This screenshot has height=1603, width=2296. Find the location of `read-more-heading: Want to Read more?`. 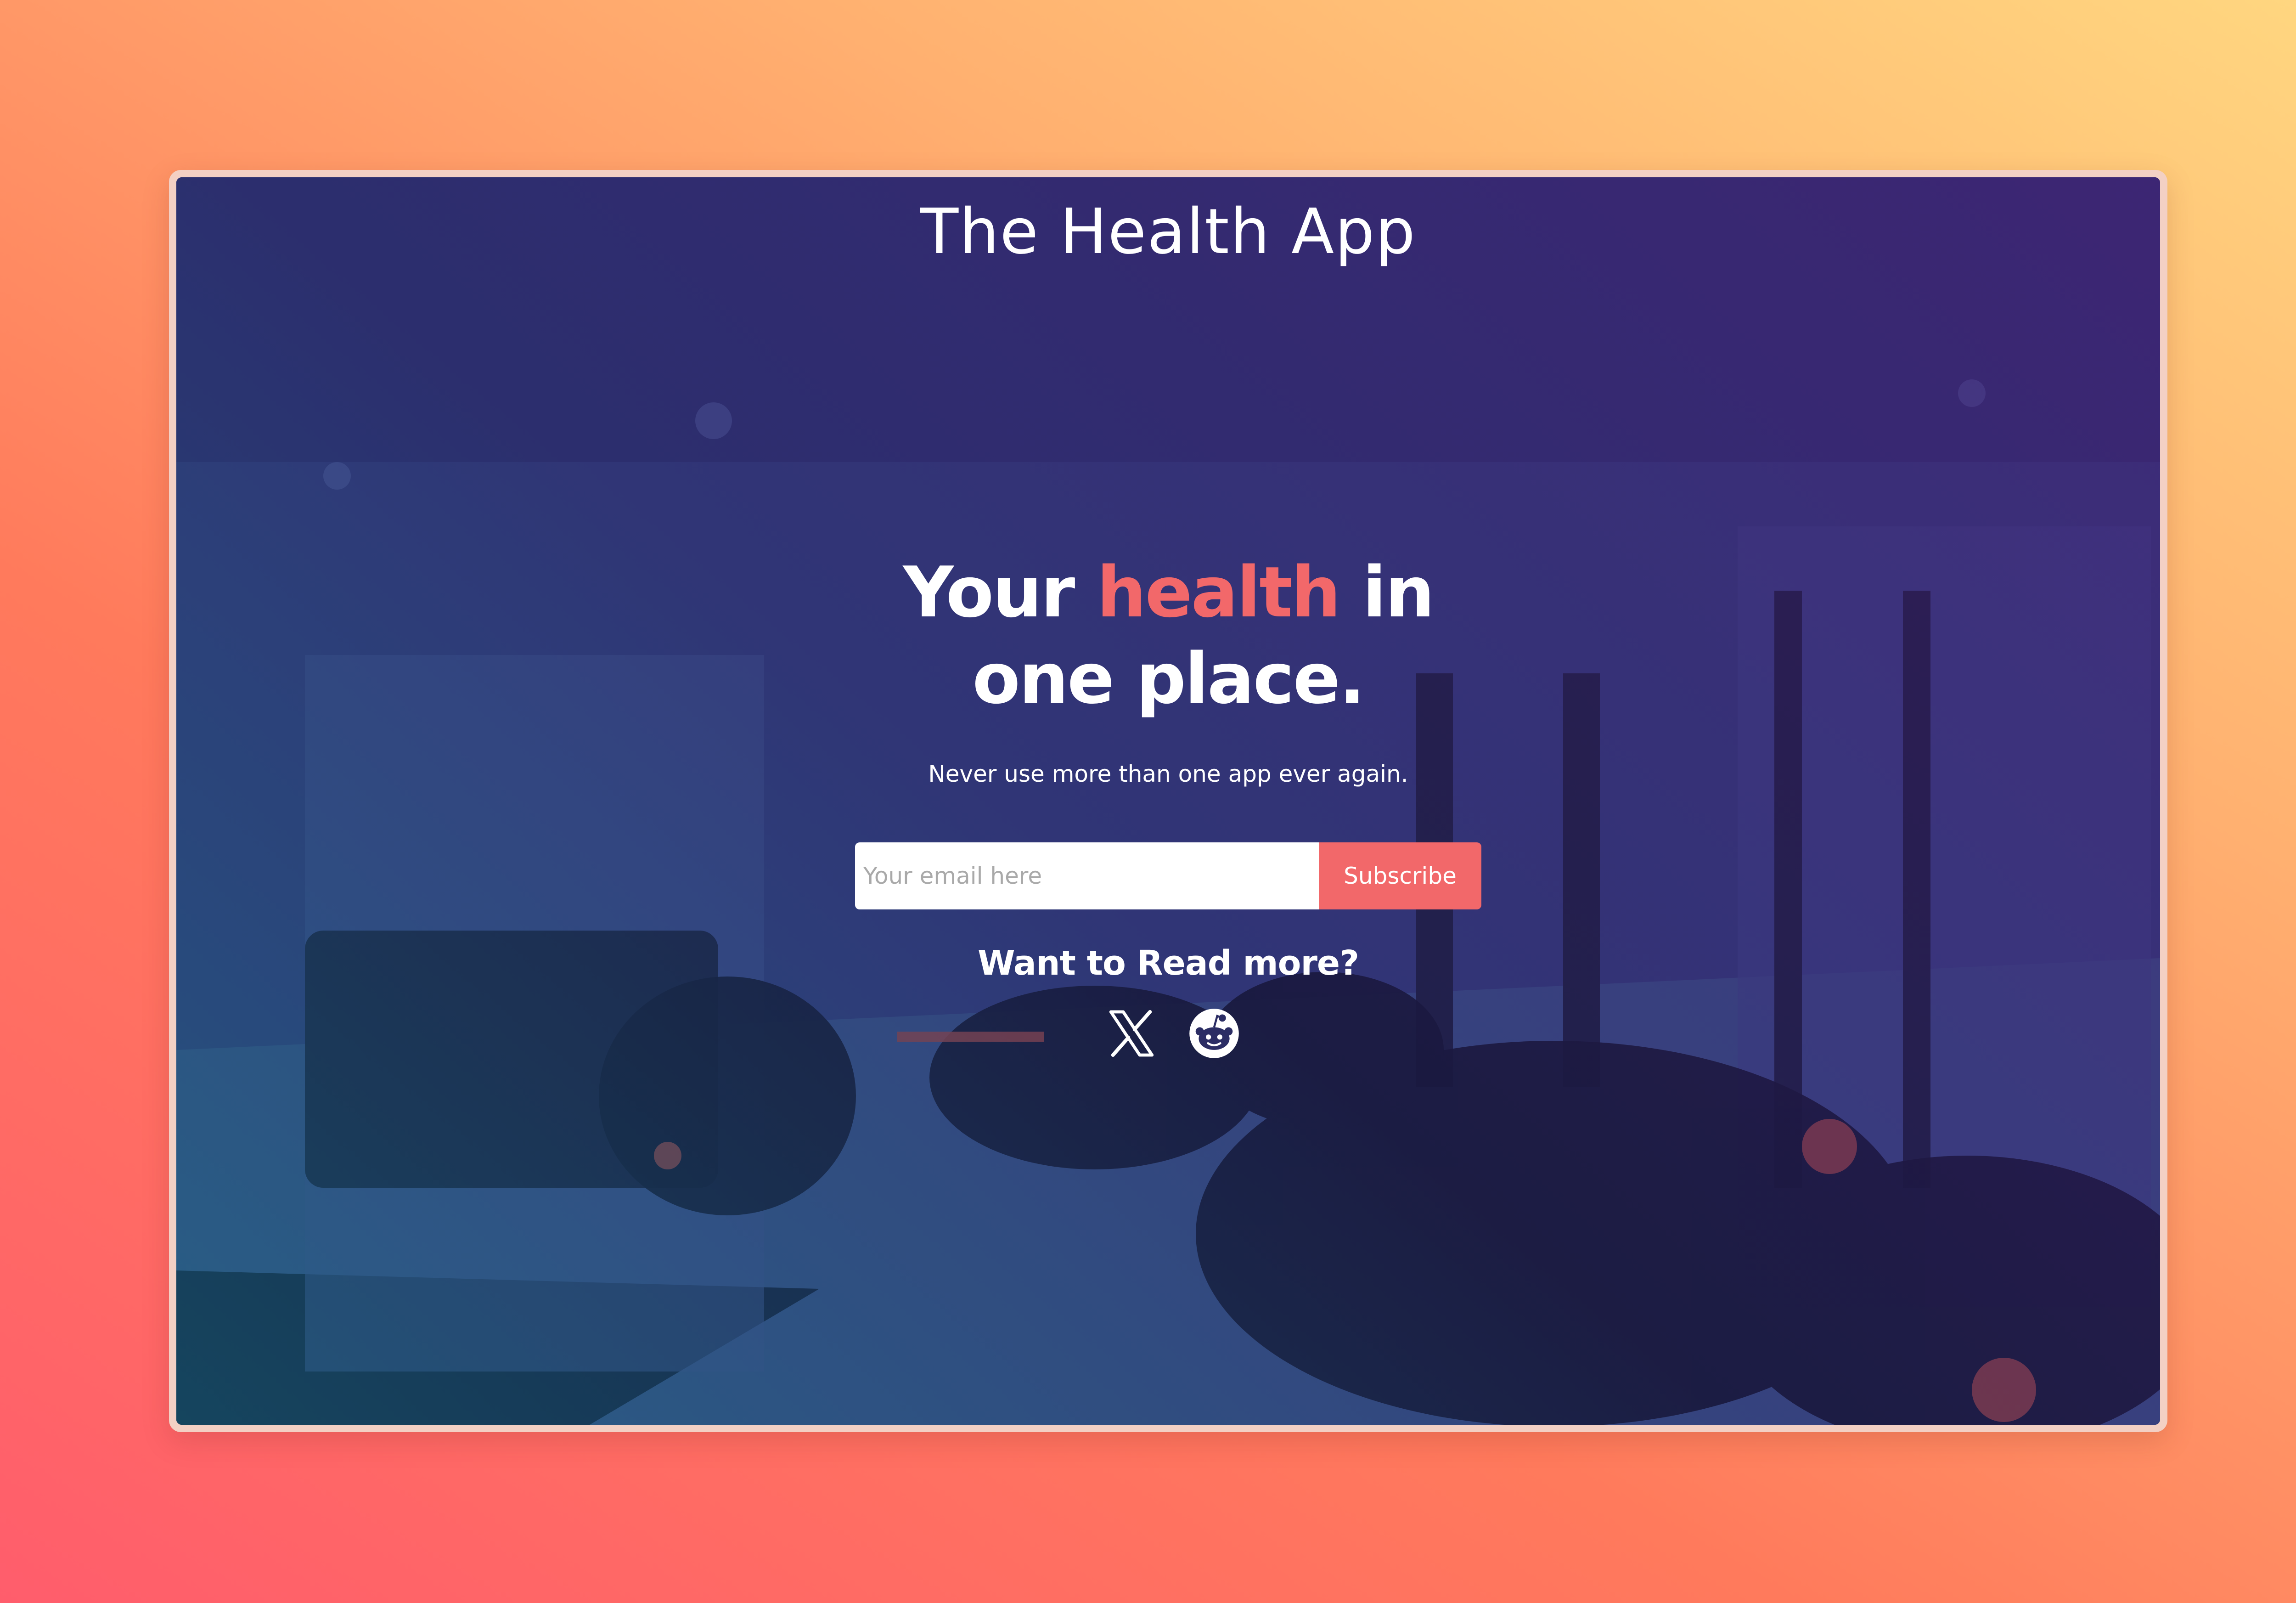

read-more-heading: Want to Read more? is located at coordinates (1168, 963).